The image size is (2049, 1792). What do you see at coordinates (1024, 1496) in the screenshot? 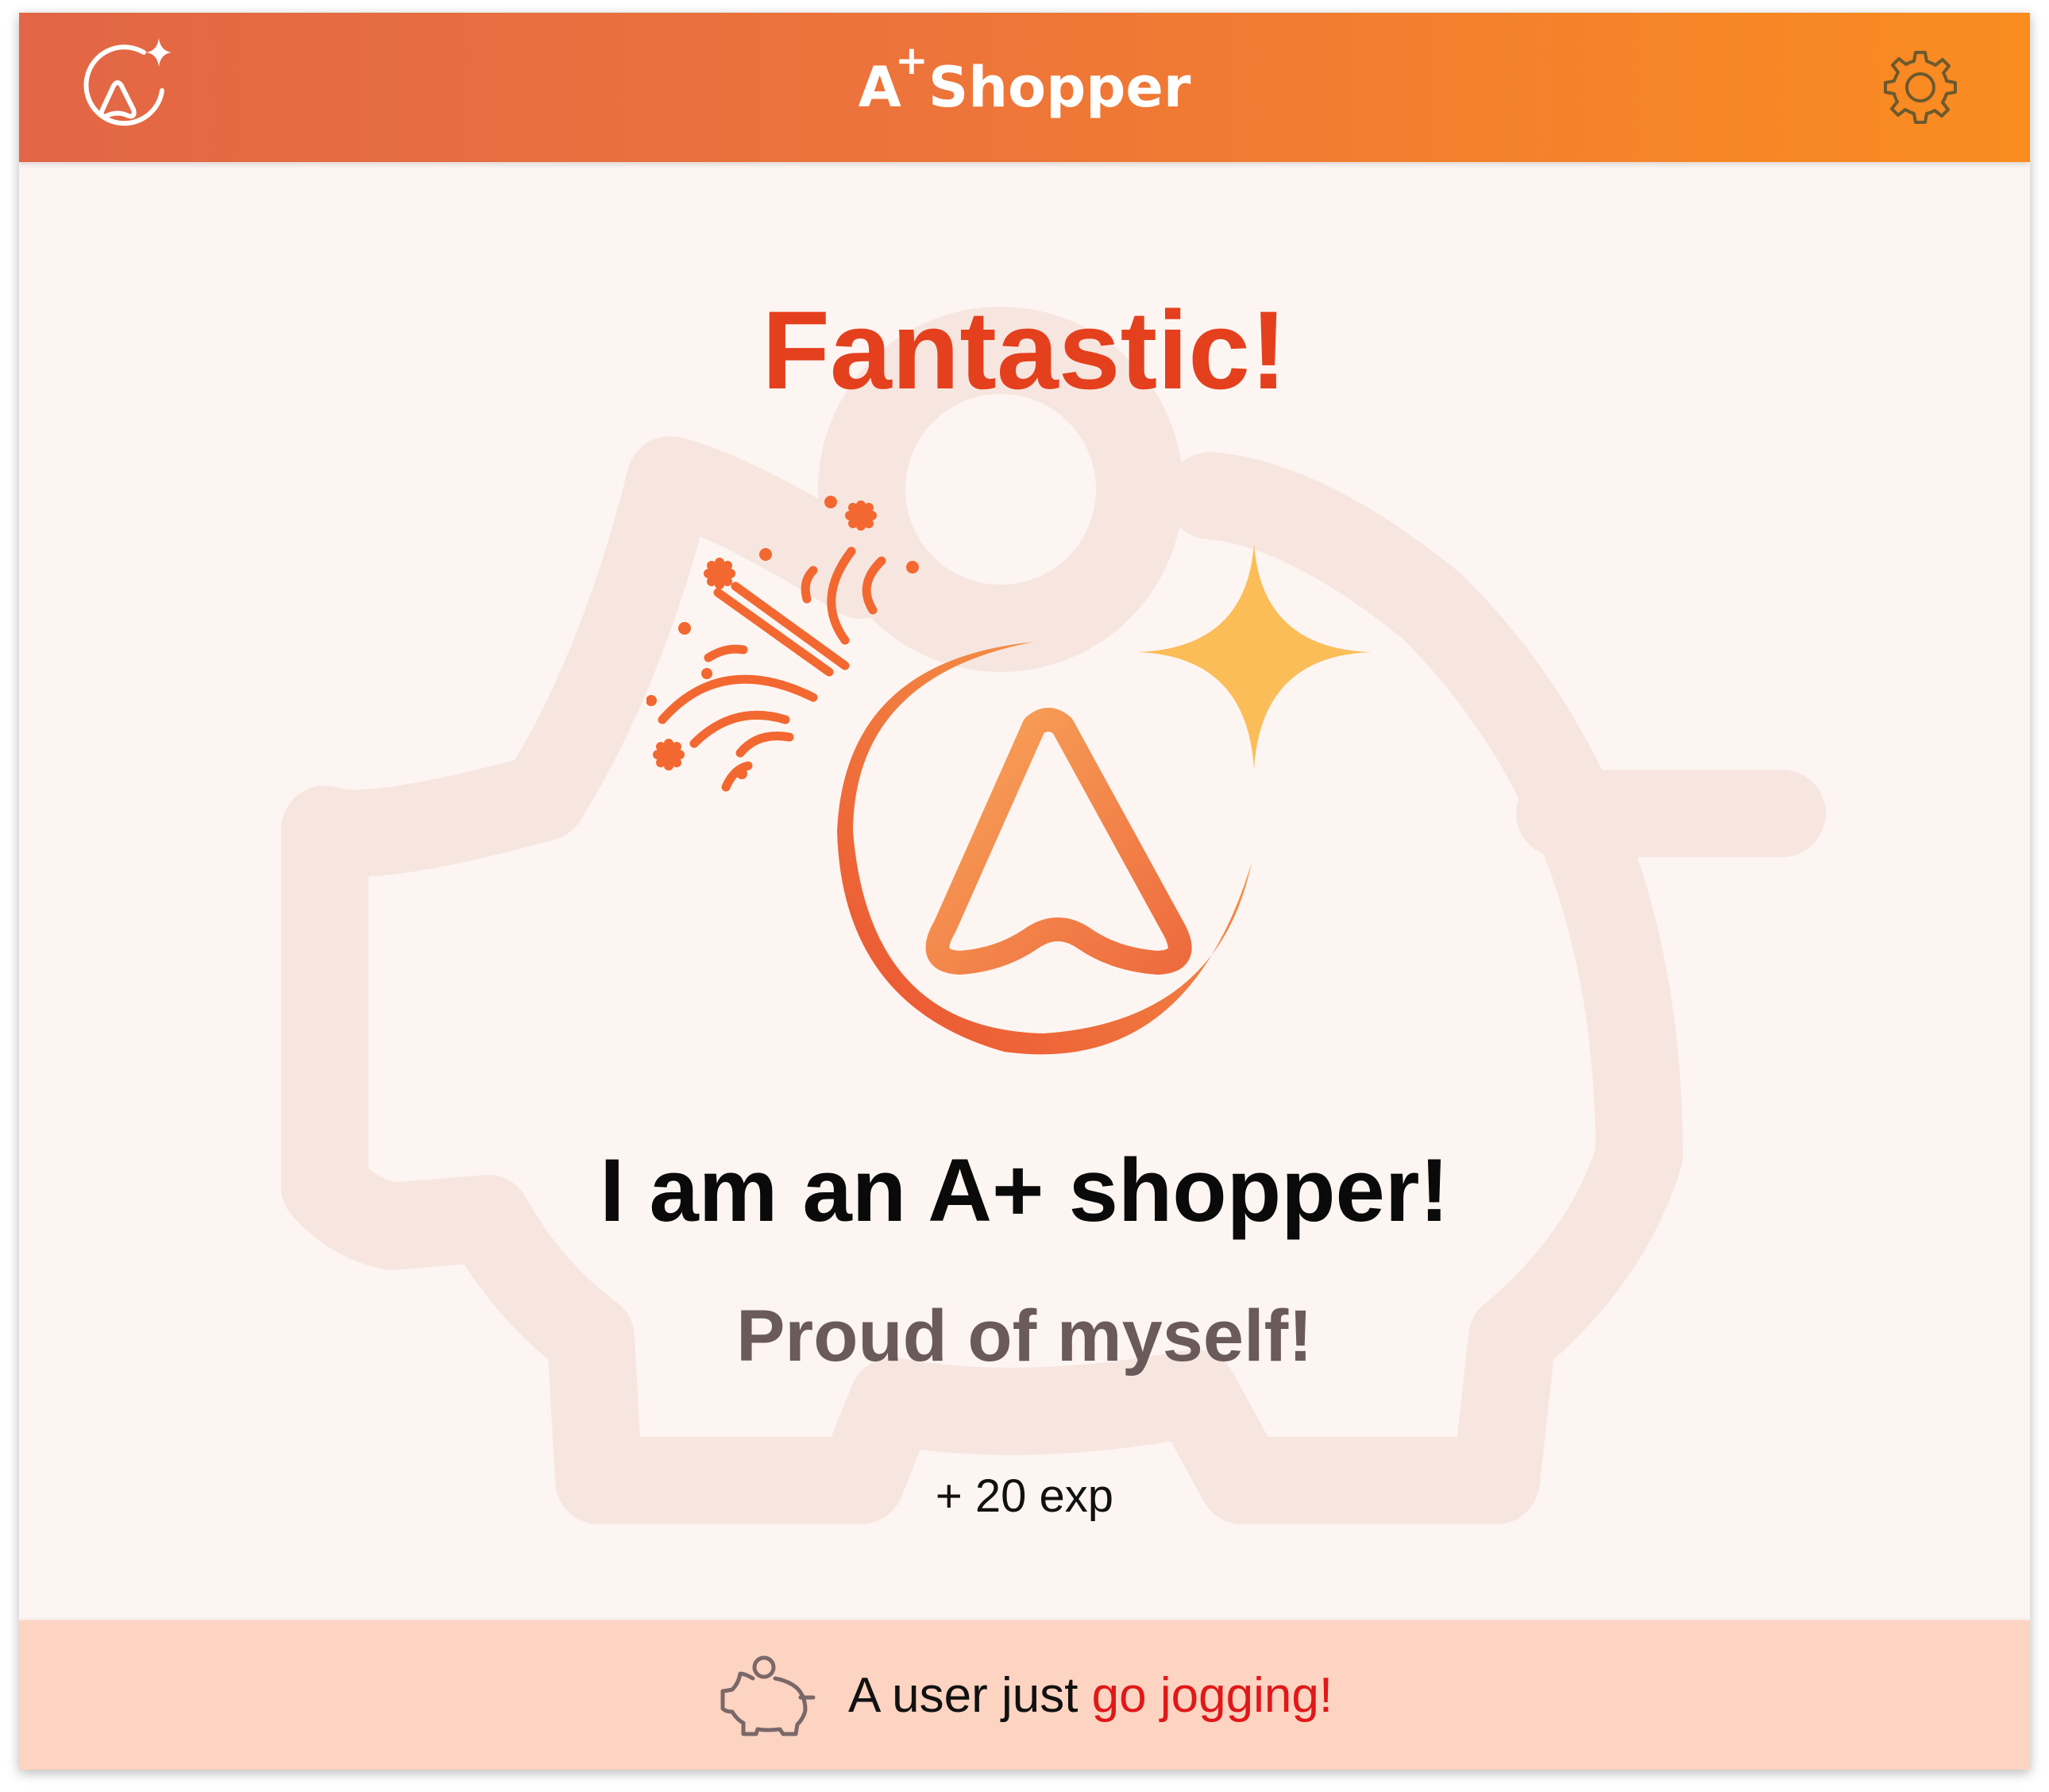
I see `exp-reward: + 20 exp` at bounding box center [1024, 1496].